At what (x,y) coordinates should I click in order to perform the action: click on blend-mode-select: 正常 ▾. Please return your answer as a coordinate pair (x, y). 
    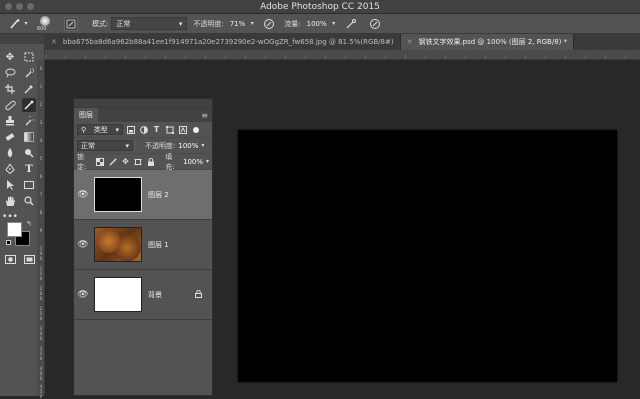
    Looking at the image, I should click on (105, 145).